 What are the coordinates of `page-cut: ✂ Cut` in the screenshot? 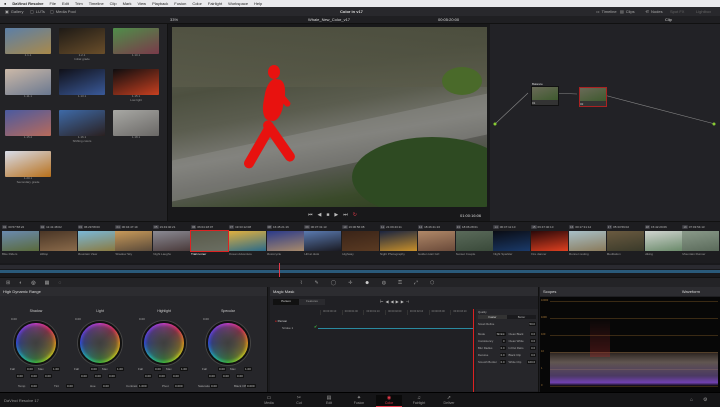 It's located at (299, 400).